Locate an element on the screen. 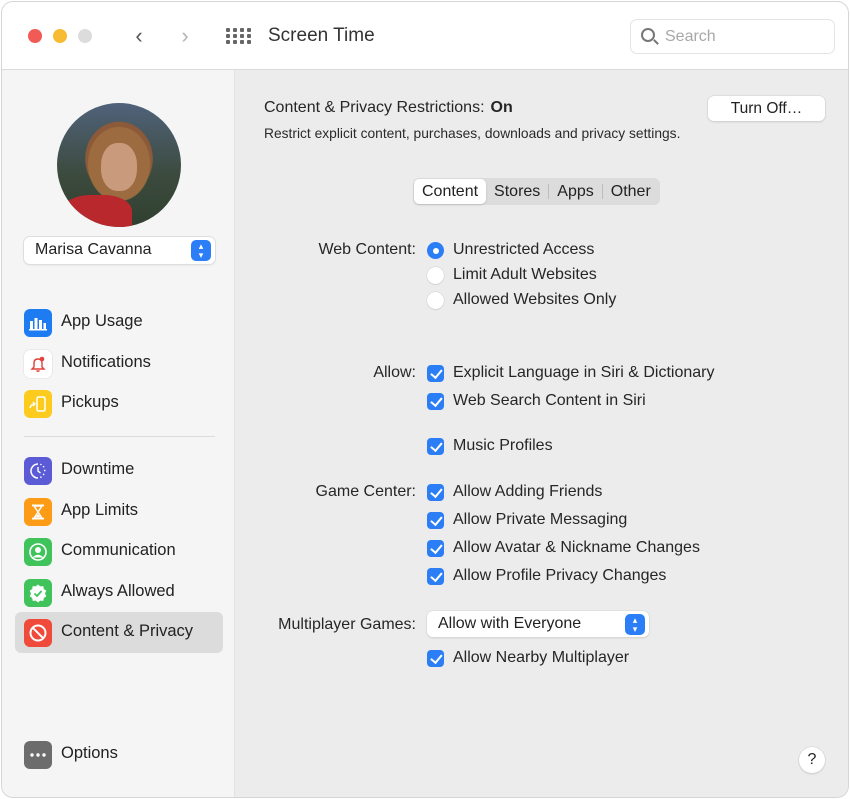  sidebar-item-label: Always Allowed is located at coordinates (118, 590).